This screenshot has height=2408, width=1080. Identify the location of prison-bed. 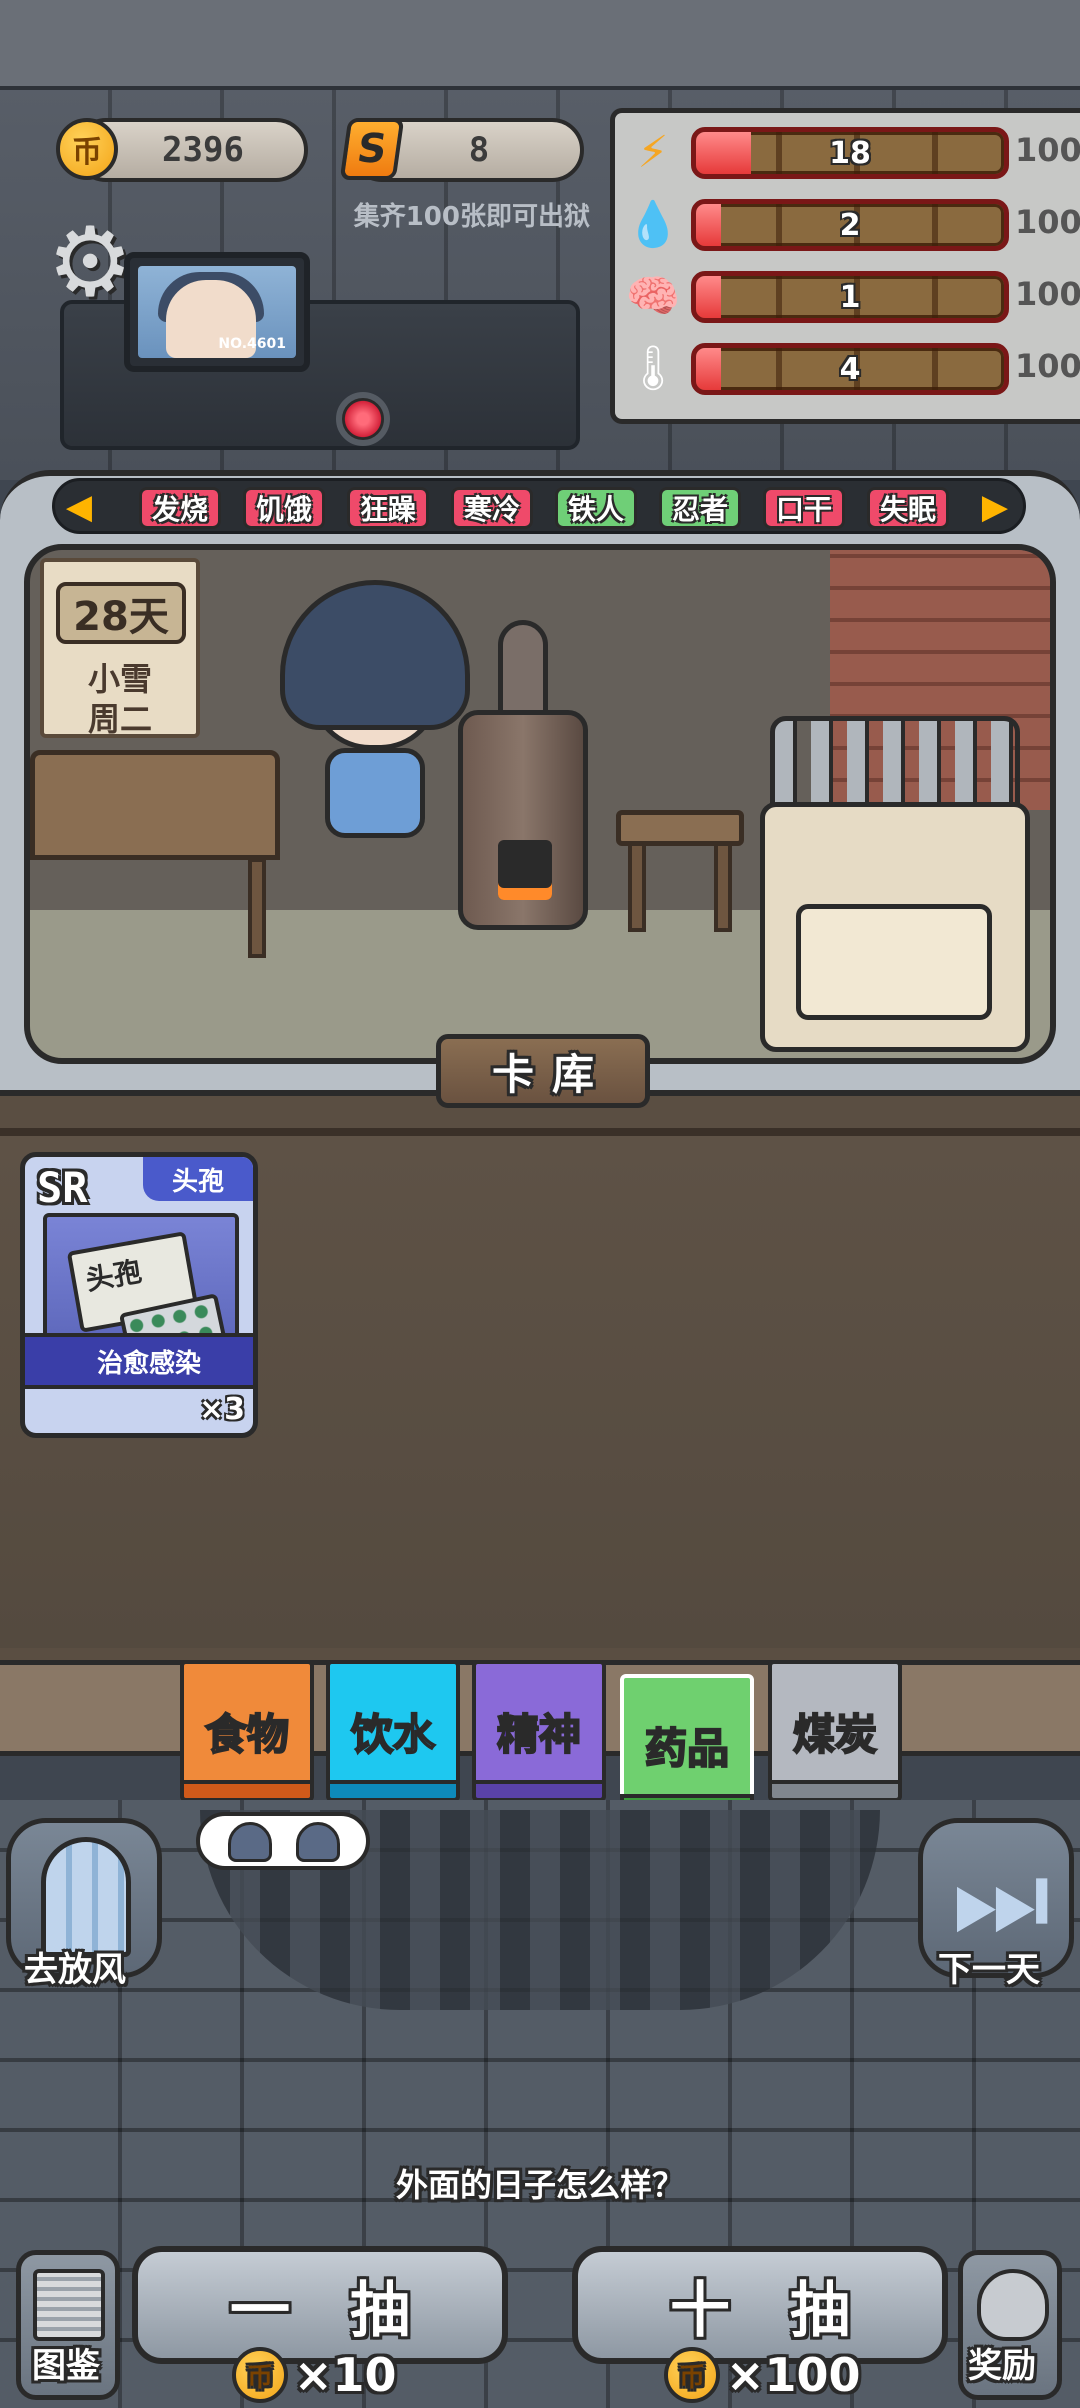
(895, 886).